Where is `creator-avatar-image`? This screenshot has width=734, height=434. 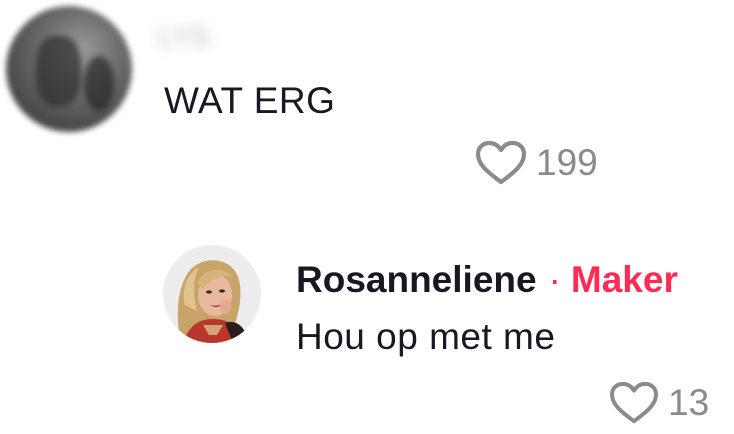
creator-avatar-image is located at coordinates (212, 294).